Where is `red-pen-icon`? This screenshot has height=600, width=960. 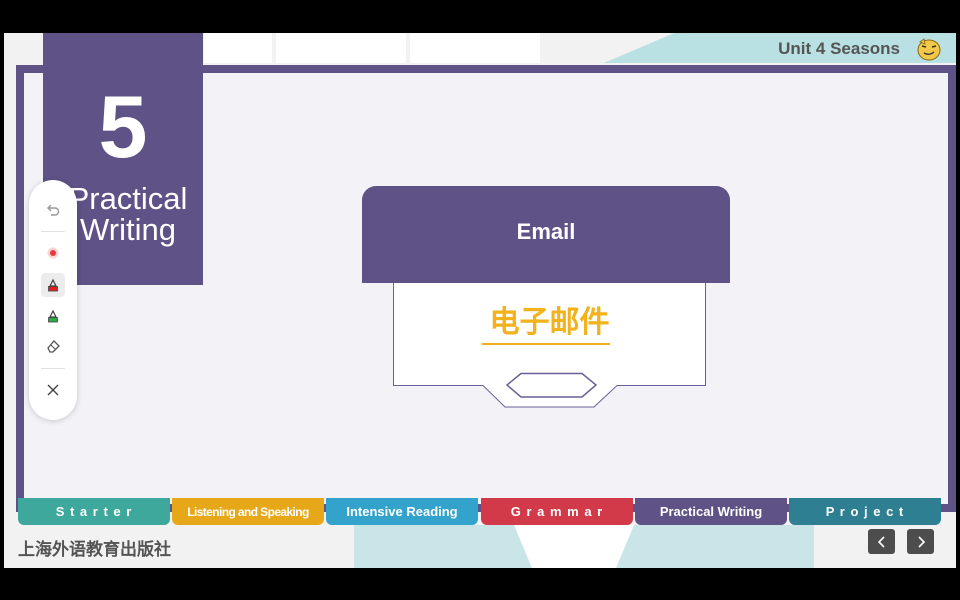
red-pen-icon is located at coordinates (53, 285).